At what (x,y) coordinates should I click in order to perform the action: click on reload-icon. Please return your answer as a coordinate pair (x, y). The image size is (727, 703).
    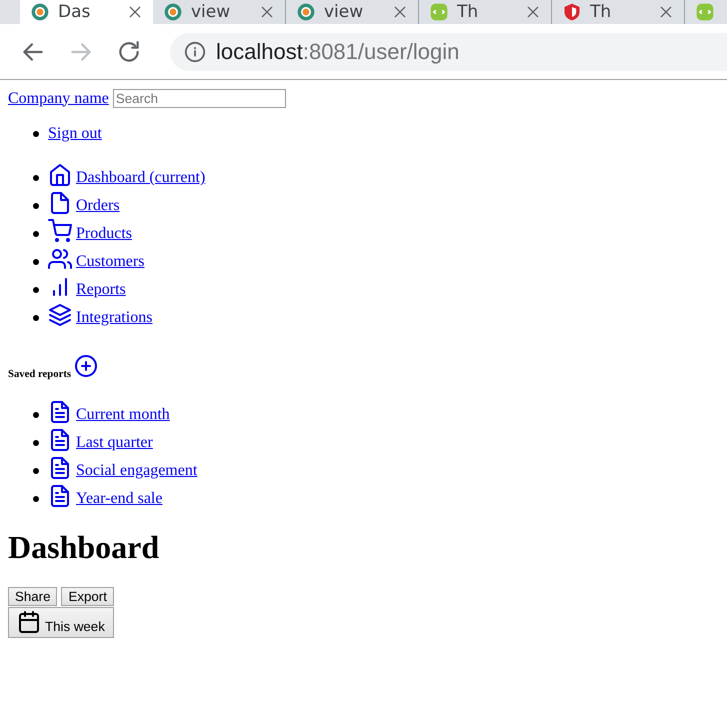
    Looking at the image, I should click on (129, 51).